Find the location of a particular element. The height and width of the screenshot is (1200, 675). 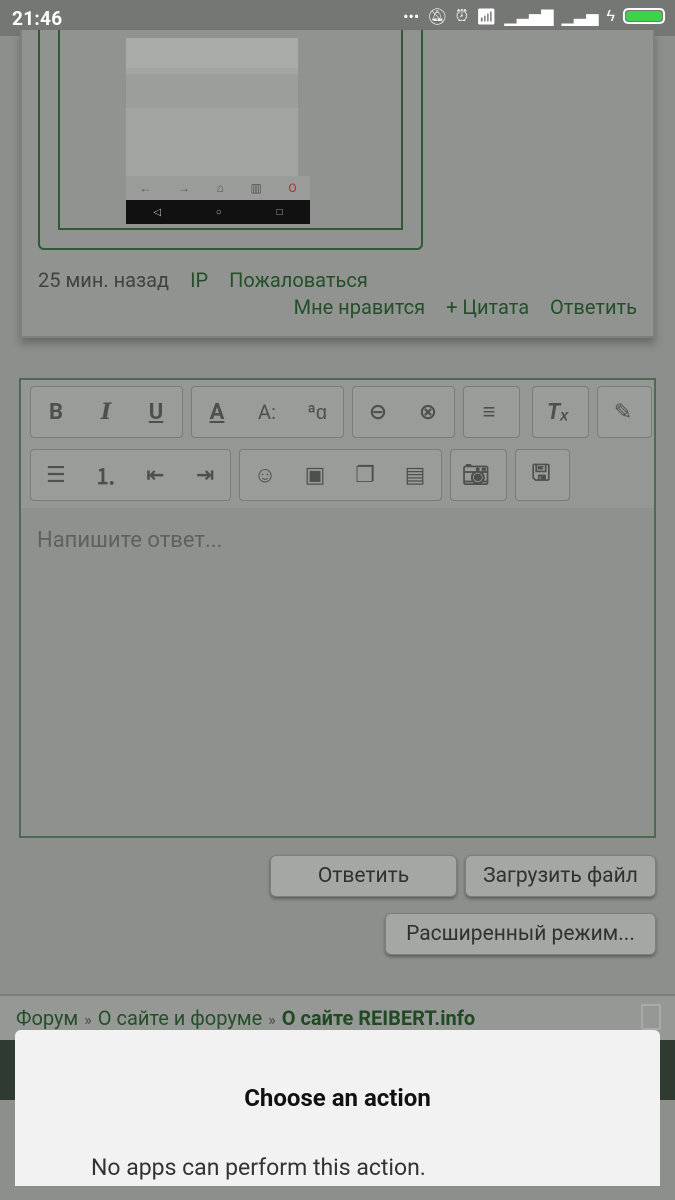

submit-reply-button: Ответить is located at coordinates (363, 876).